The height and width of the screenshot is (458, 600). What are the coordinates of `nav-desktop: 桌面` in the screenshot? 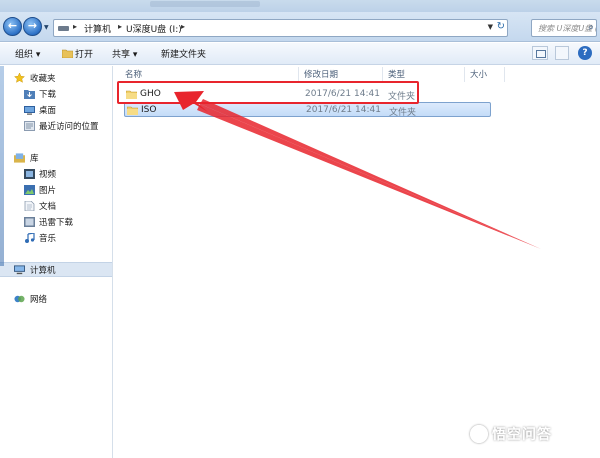 It's located at (56, 110).